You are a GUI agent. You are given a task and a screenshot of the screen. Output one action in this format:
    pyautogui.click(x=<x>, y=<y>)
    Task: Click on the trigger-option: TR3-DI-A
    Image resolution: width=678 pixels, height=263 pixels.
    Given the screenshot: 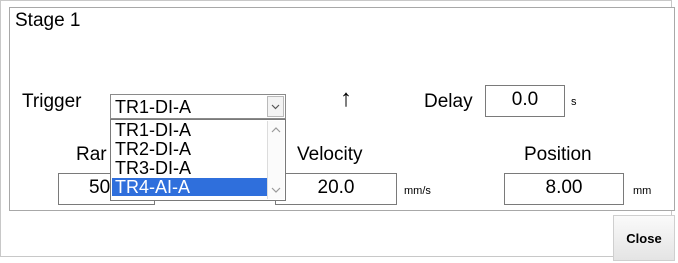 What is the action you would take?
    pyautogui.click(x=189, y=168)
    